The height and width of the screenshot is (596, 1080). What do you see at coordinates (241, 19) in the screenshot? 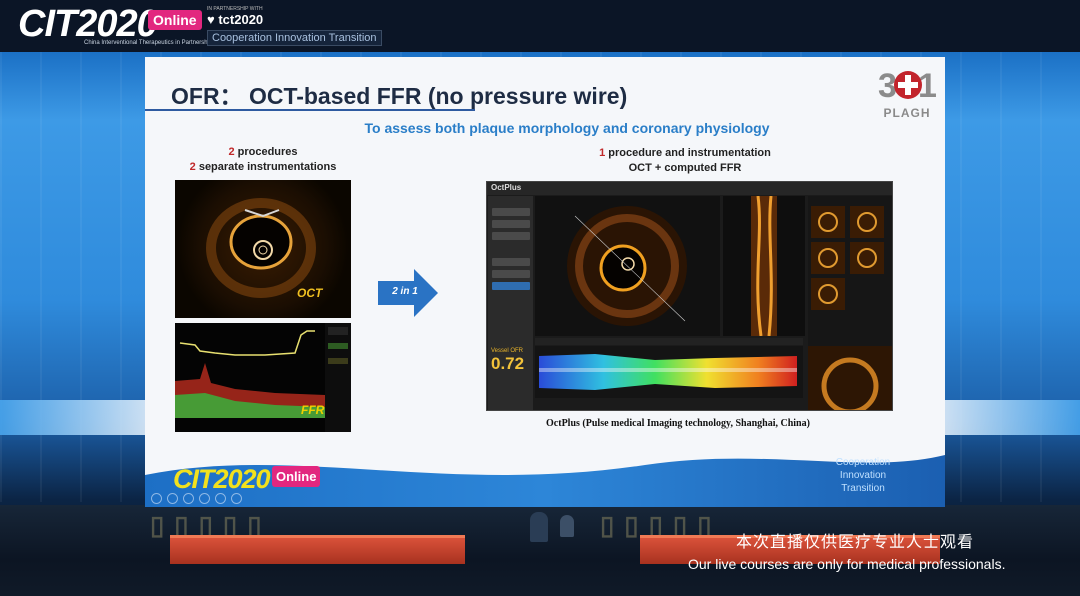
I see `tct-logo-text: tct2020` at bounding box center [241, 19].